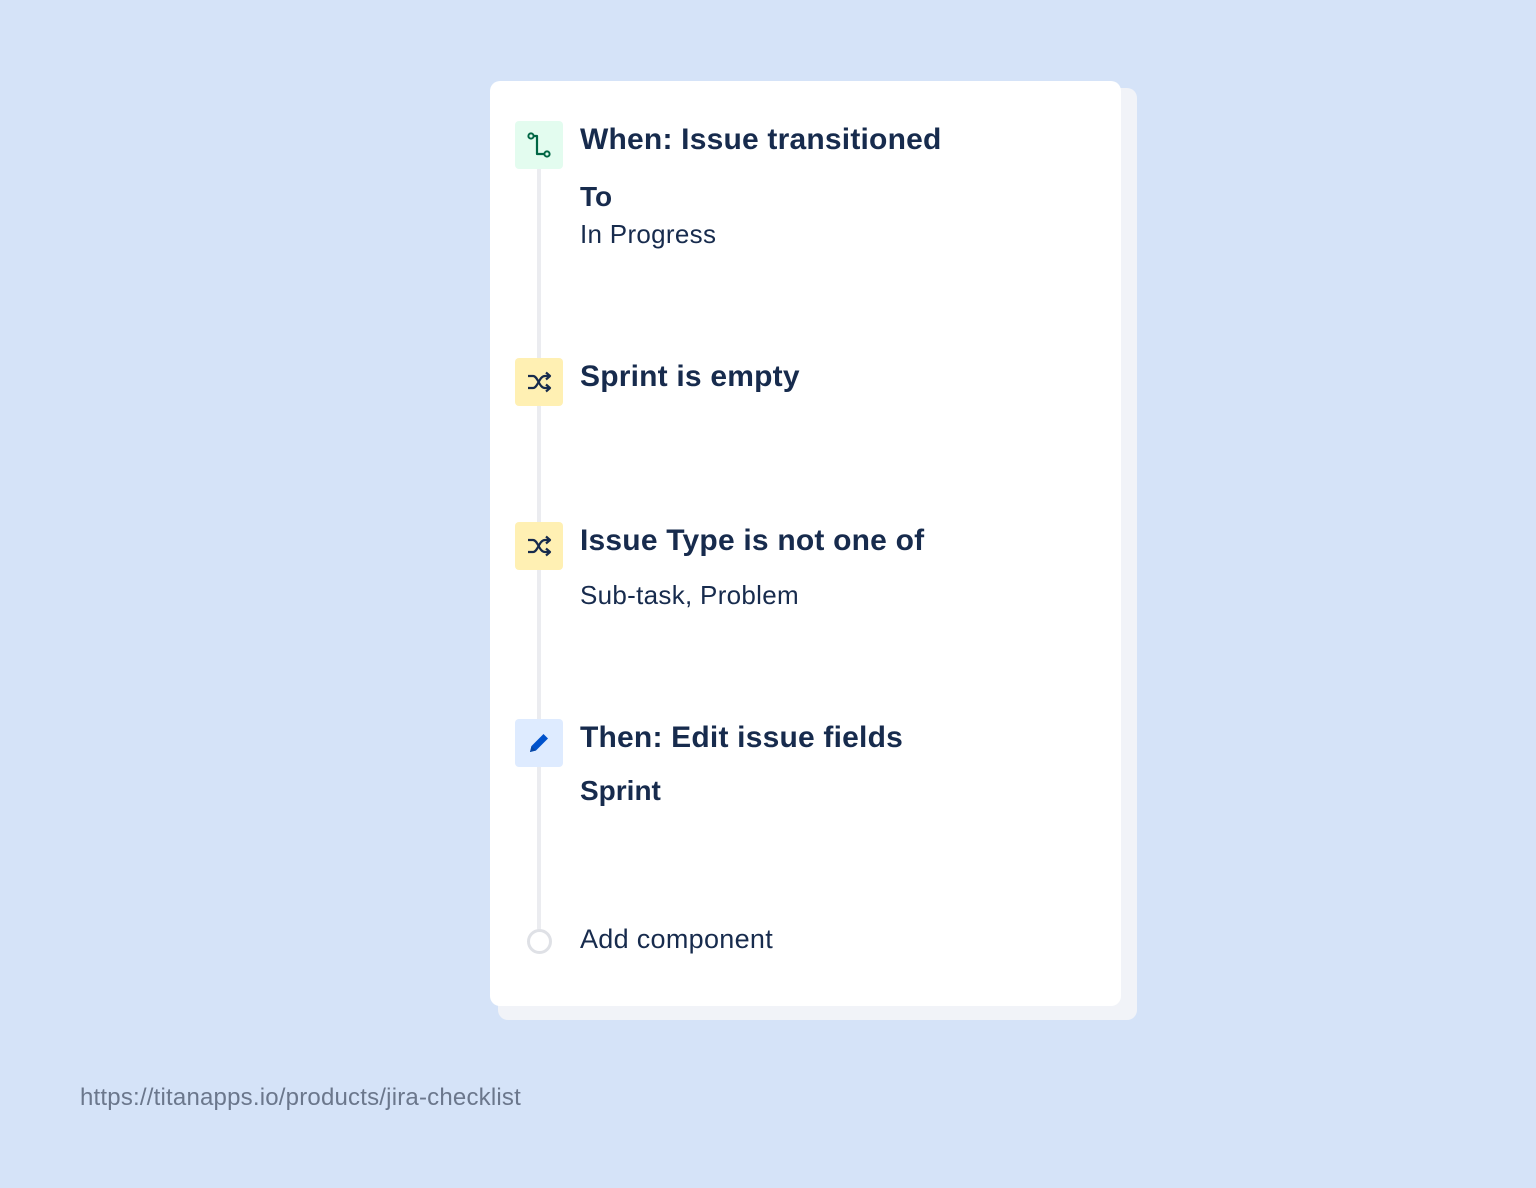 The image size is (1536, 1188). I want to click on condition-sprint-title: Sprint is empty, so click(690, 377).